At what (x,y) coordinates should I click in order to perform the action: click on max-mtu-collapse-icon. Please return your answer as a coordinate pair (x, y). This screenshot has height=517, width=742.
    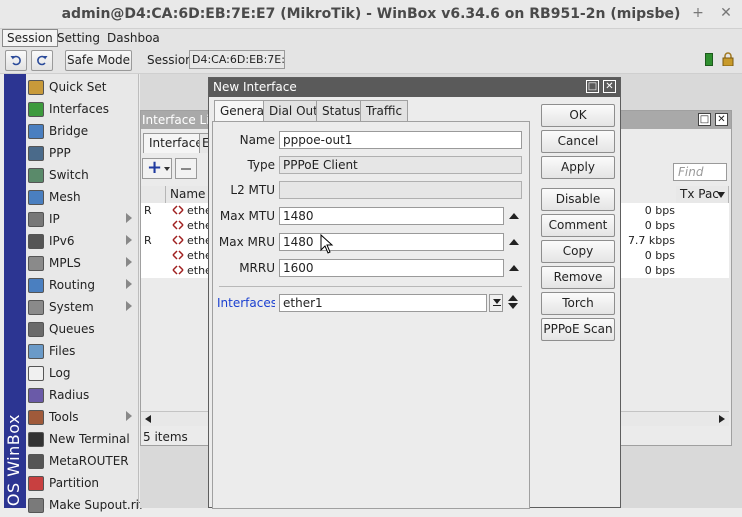
    Looking at the image, I should click on (514, 216).